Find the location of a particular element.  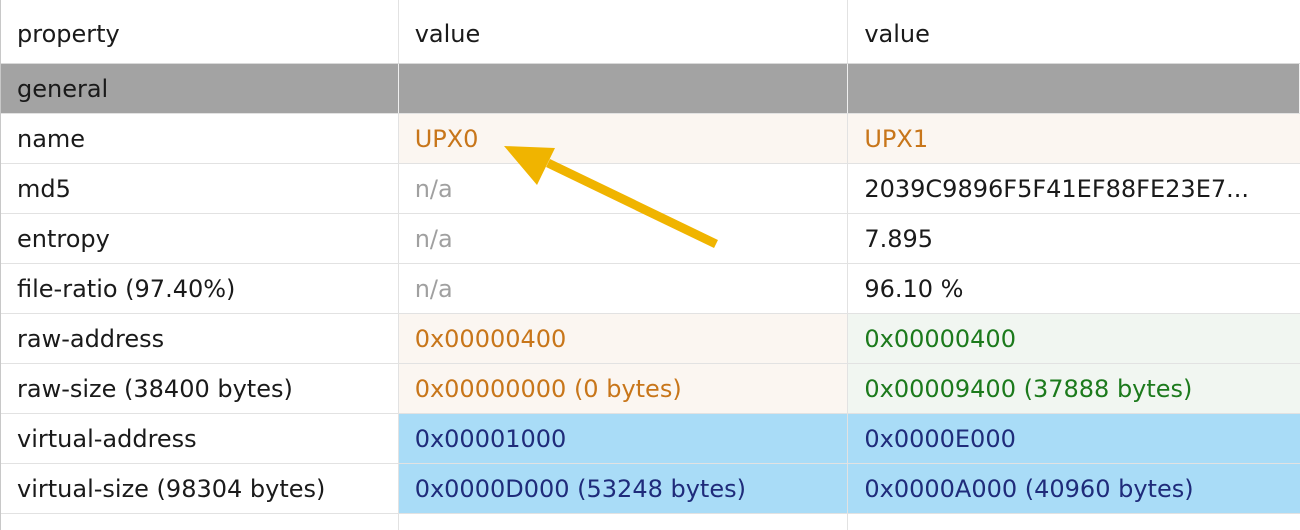

value-cell: 0x00000000 (0 bytes) is located at coordinates (623, 388).